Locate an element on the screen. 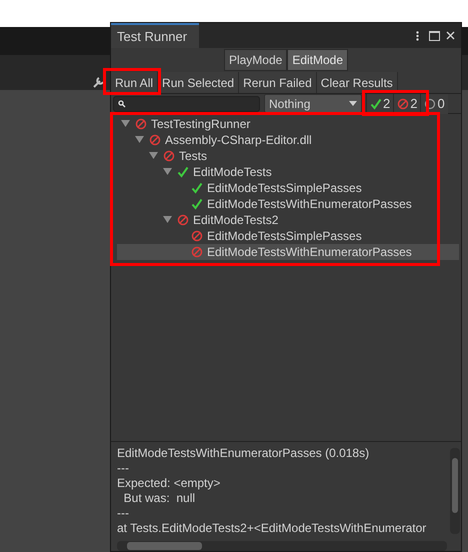 The image size is (468, 552). tree-item: Assembly-CSharp-Editor.dll is located at coordinates (288, 140).